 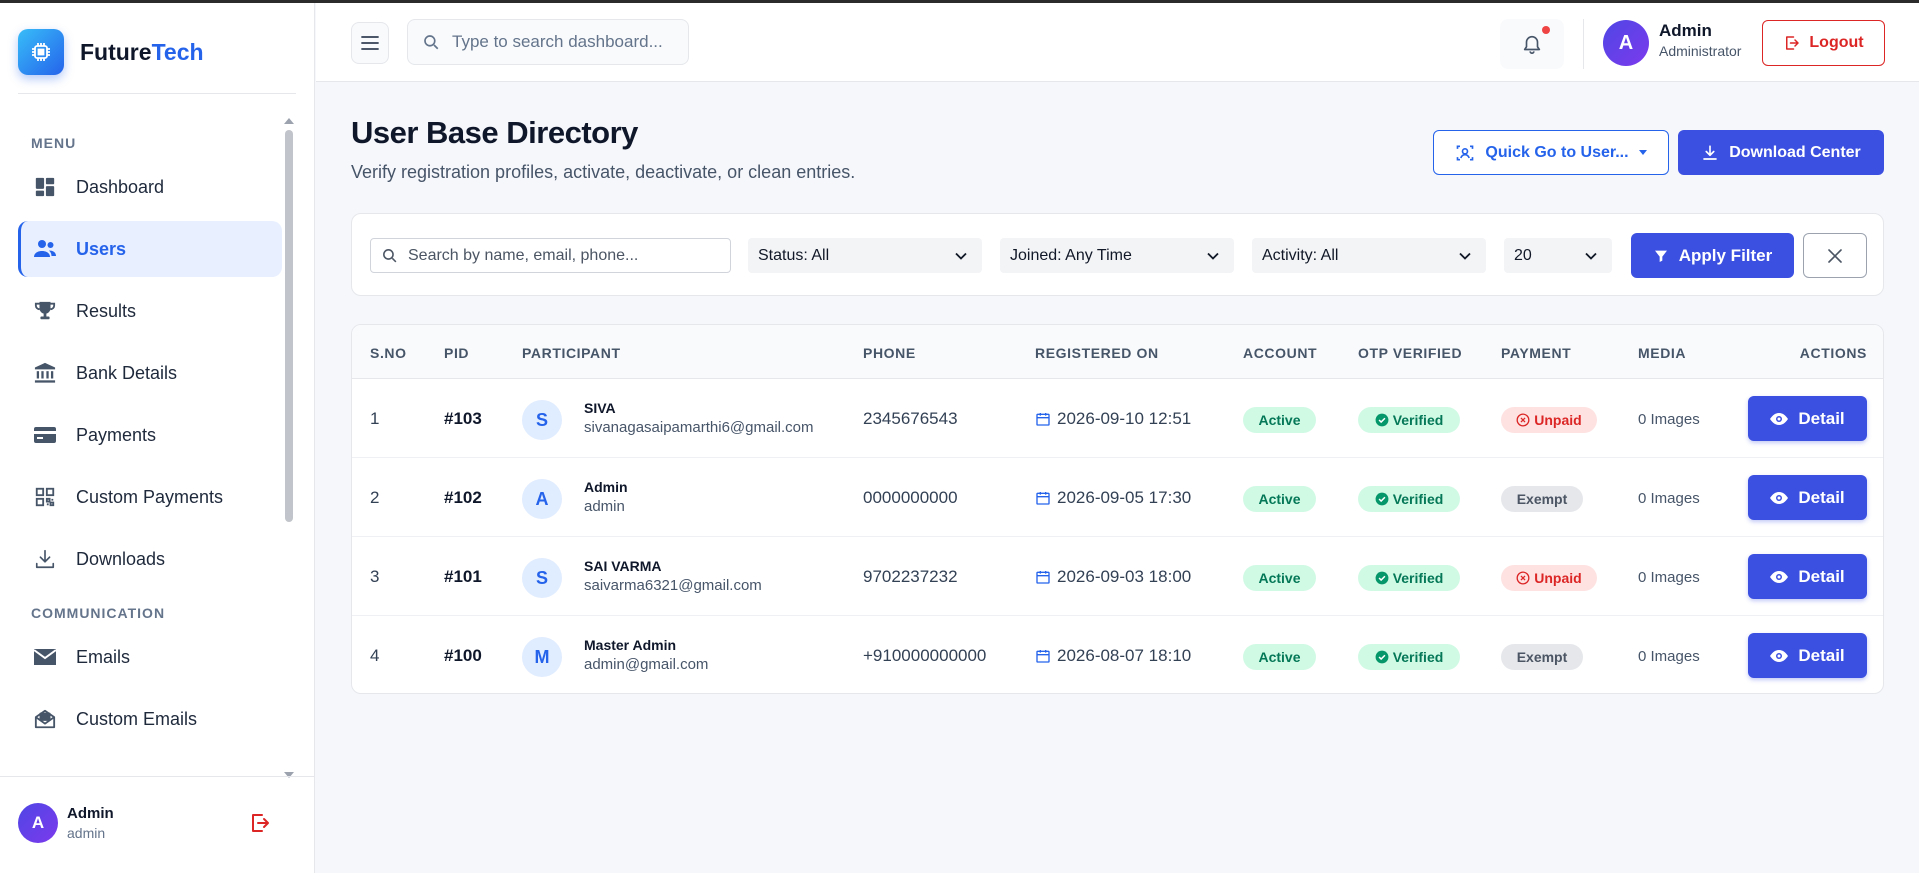 What do you see at coordinates (463, 497) in the screenshot?
I see `row-pid: #102` at bounding box center [463, 497].